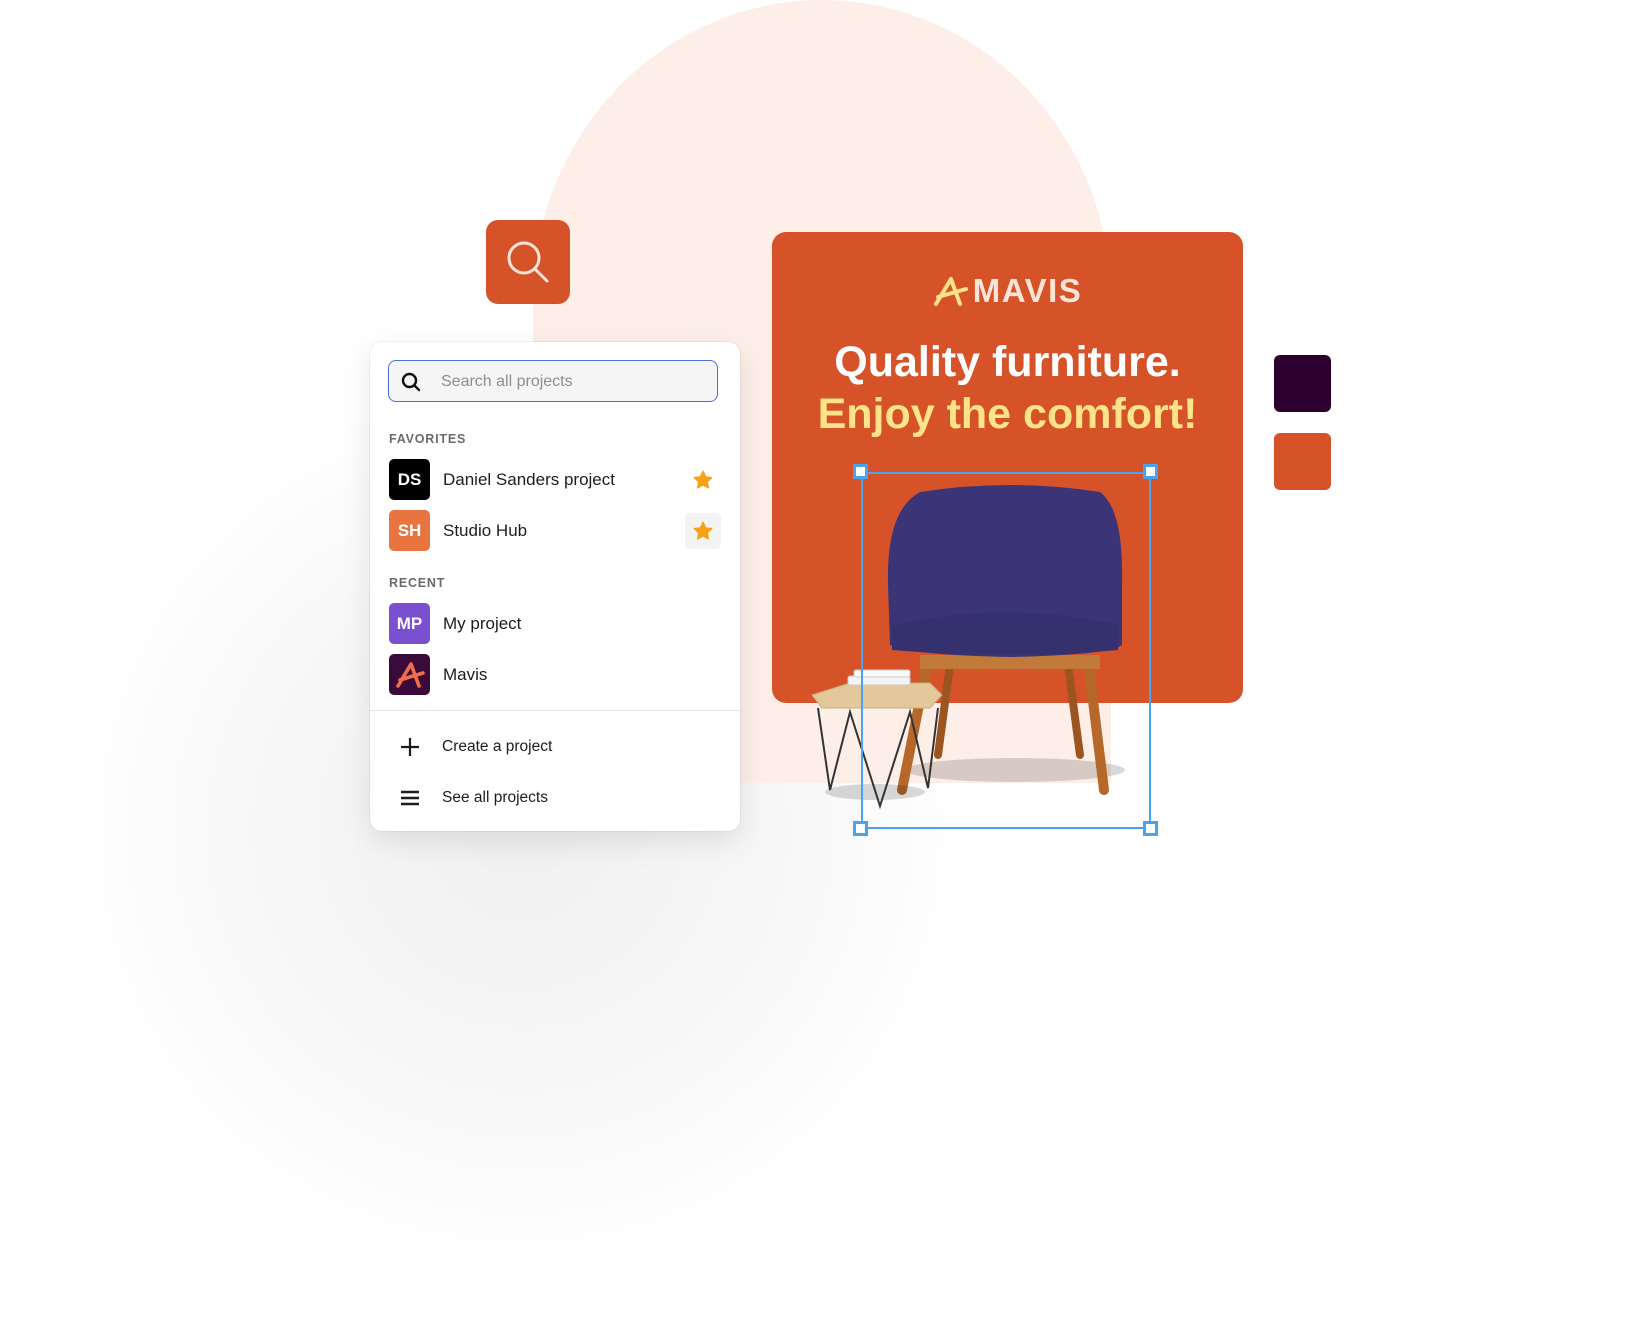 The height and width of the screenshot is (1319, 1642). Describe the element at coordinates (1007, 362) in the screenshot. I see `headline-line-1: Quality furniture.` at that location.